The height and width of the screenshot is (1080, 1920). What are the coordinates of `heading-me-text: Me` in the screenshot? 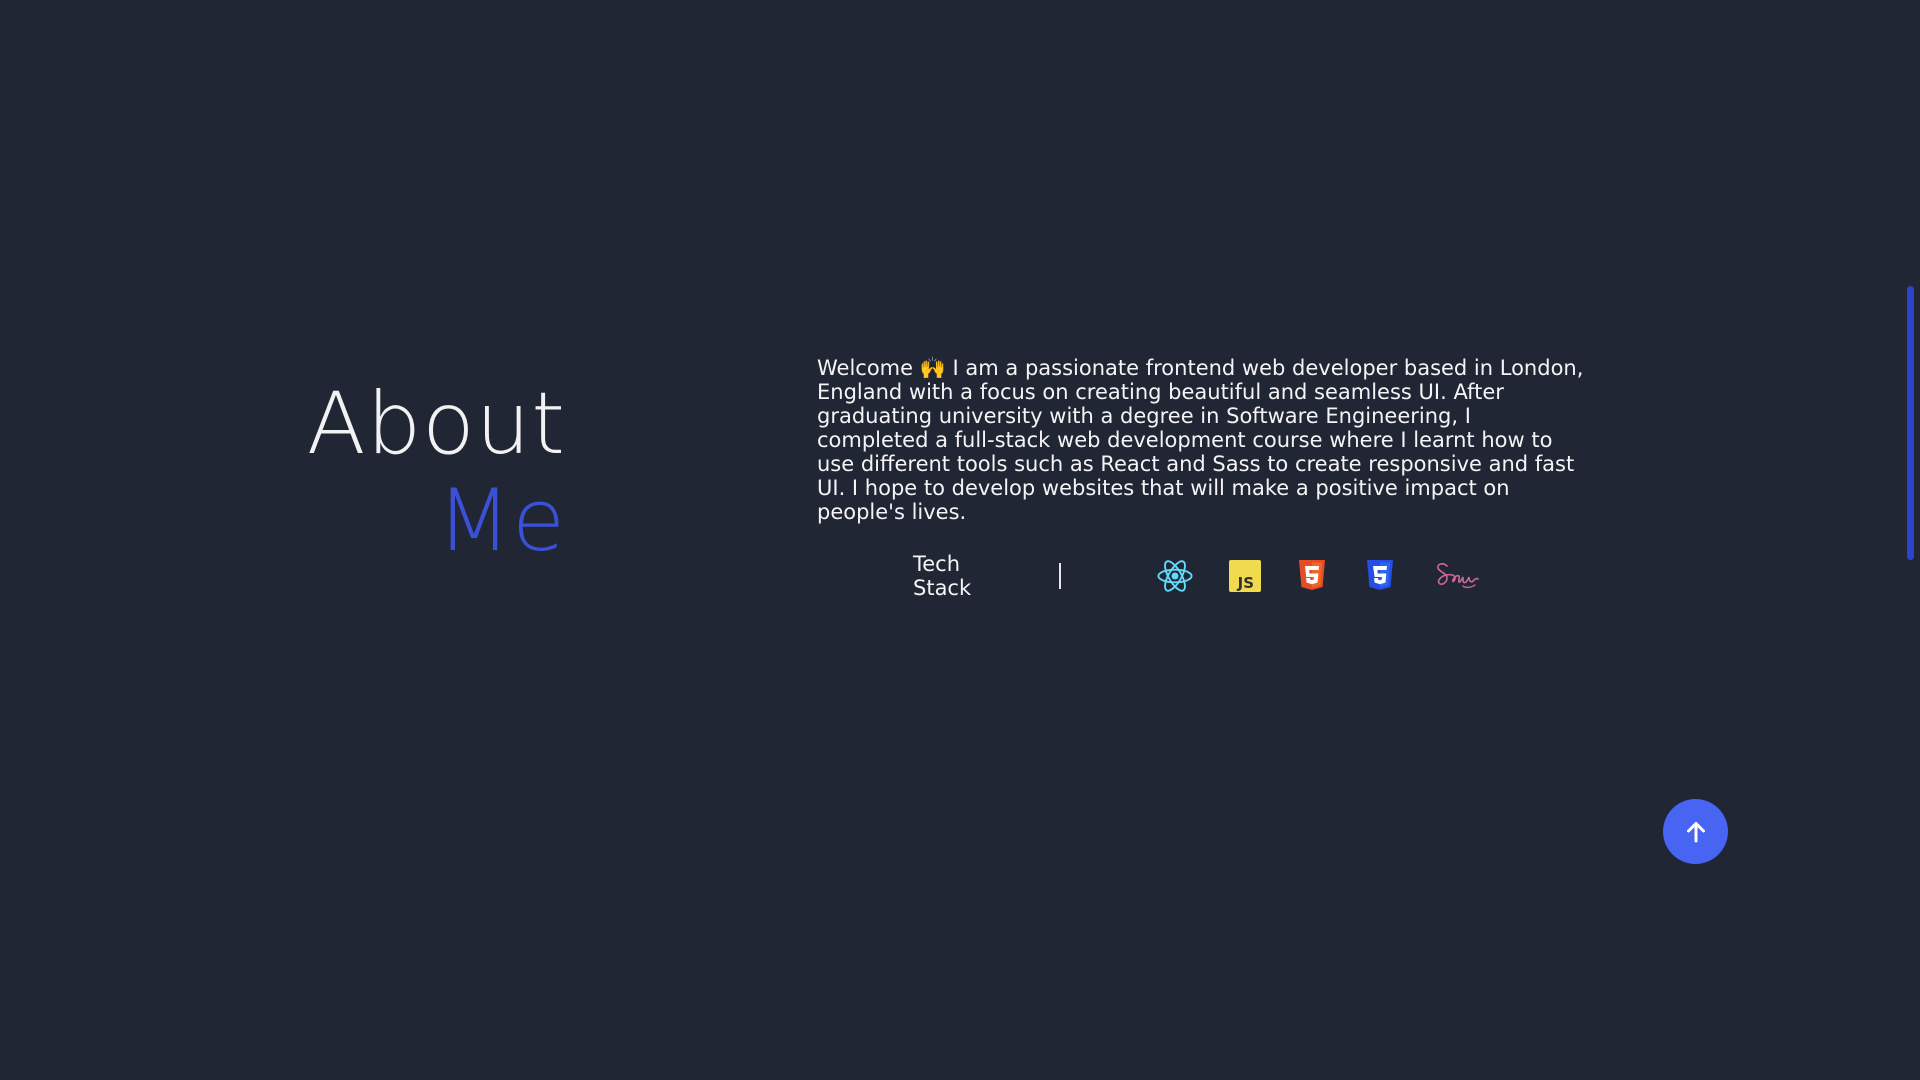 It's located at (501, 521).